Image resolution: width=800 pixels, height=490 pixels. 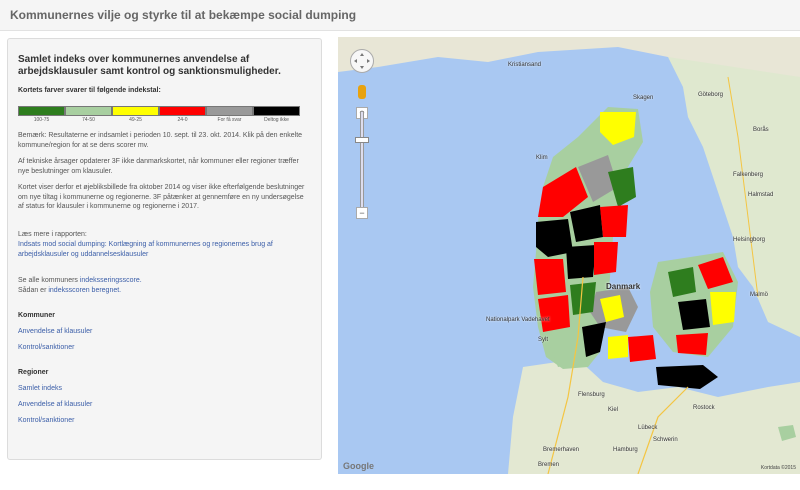 What do you see at coordinates (88, 120) in the screenshot?
I see `legend-label: 74-50` at bounding box center [88, 120].